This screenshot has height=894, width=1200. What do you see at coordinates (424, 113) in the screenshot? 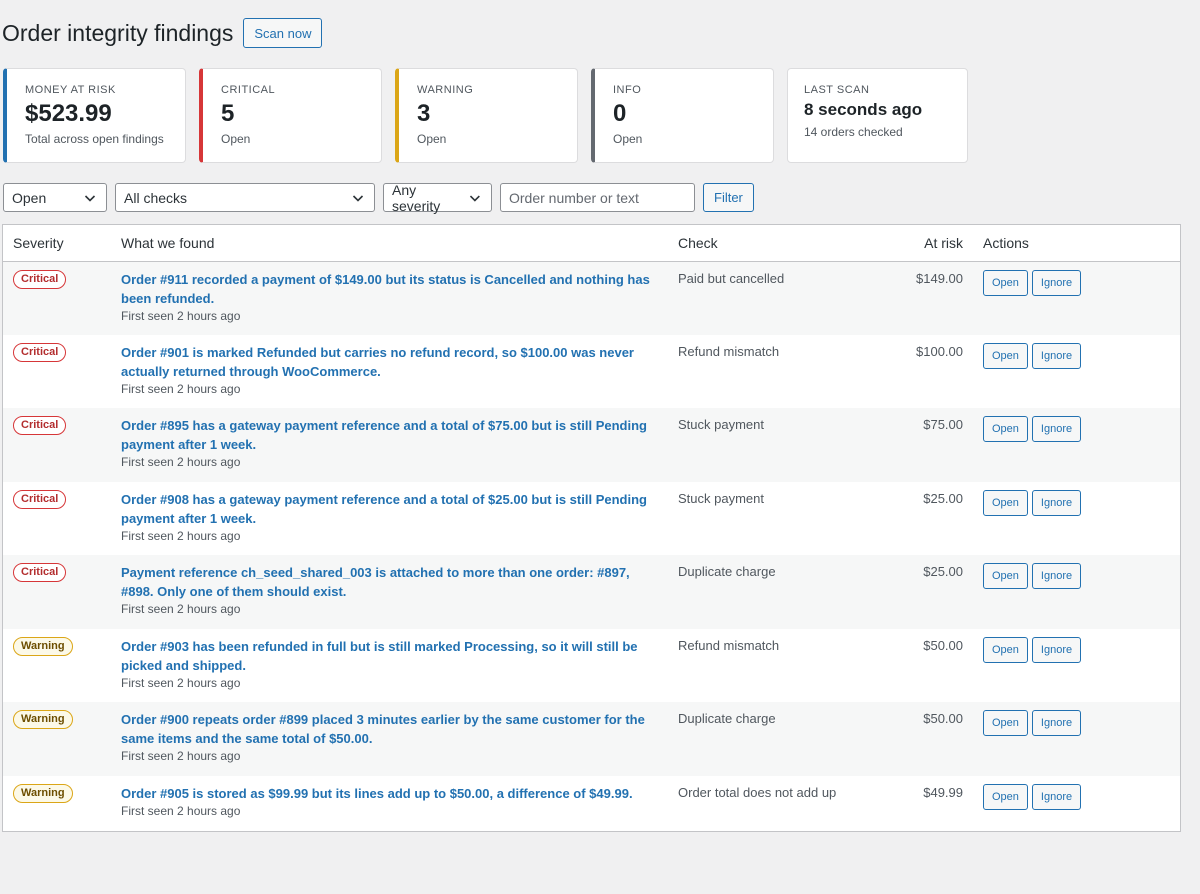
I see `card-value: 3` at bounding box center [424, 113].